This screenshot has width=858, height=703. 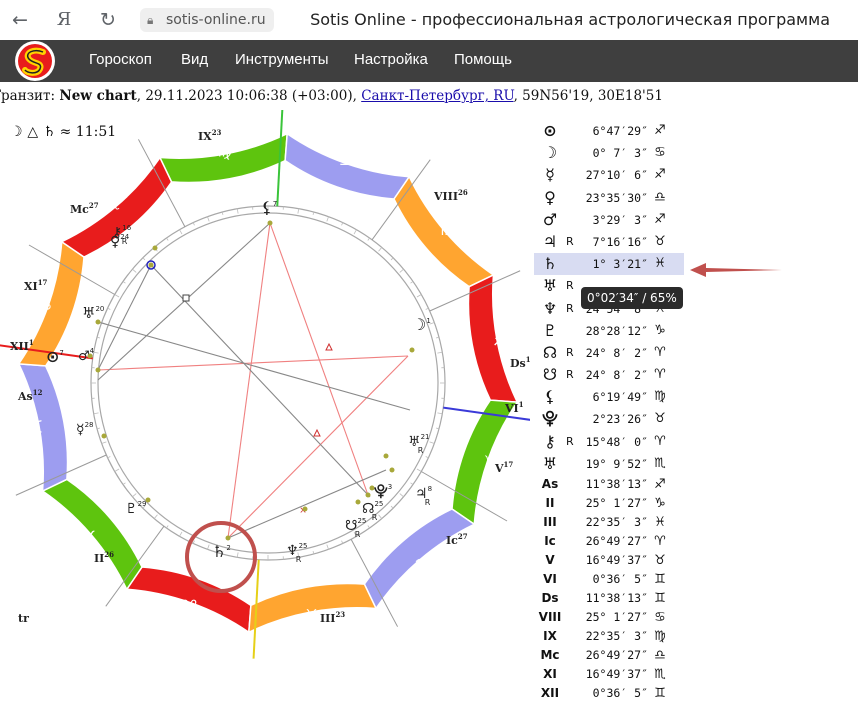 I want to click on planet-row: ⯓2°23′26″♉, so click(x=609, y=419).